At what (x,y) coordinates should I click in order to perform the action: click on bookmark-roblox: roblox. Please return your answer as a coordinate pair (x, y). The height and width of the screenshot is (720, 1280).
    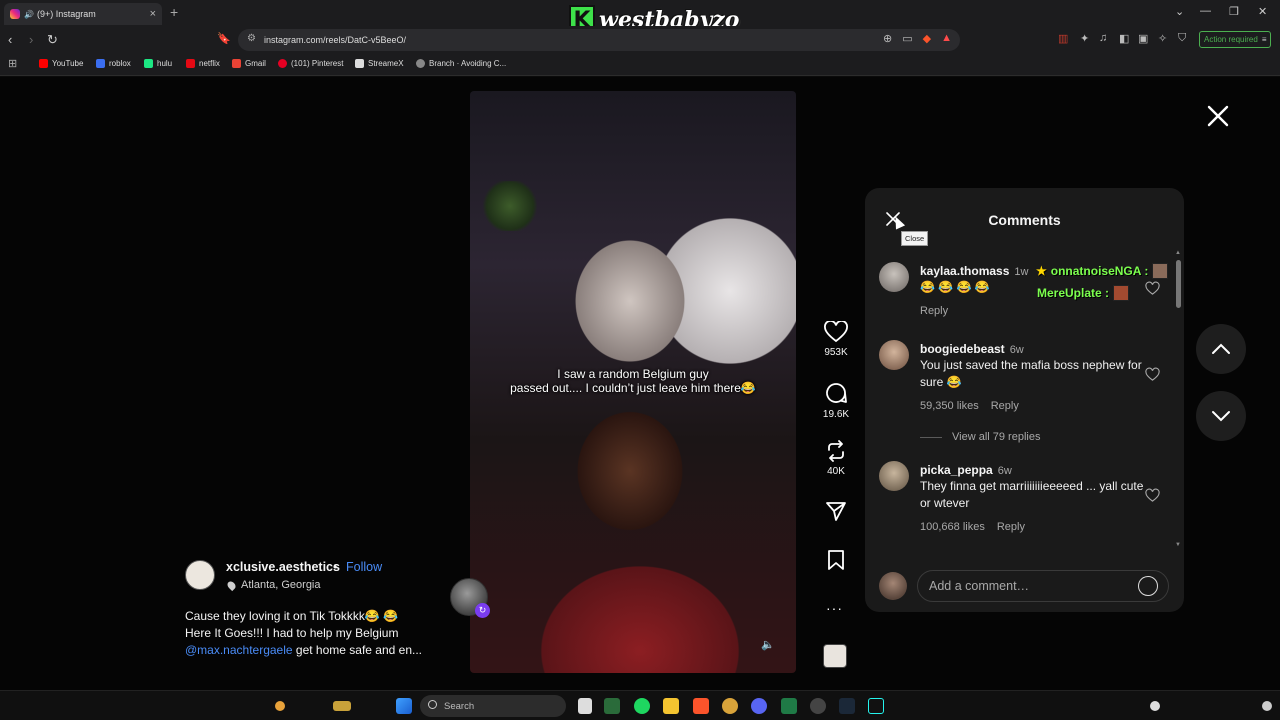
    Looking at the image, I should click on (113, 63).